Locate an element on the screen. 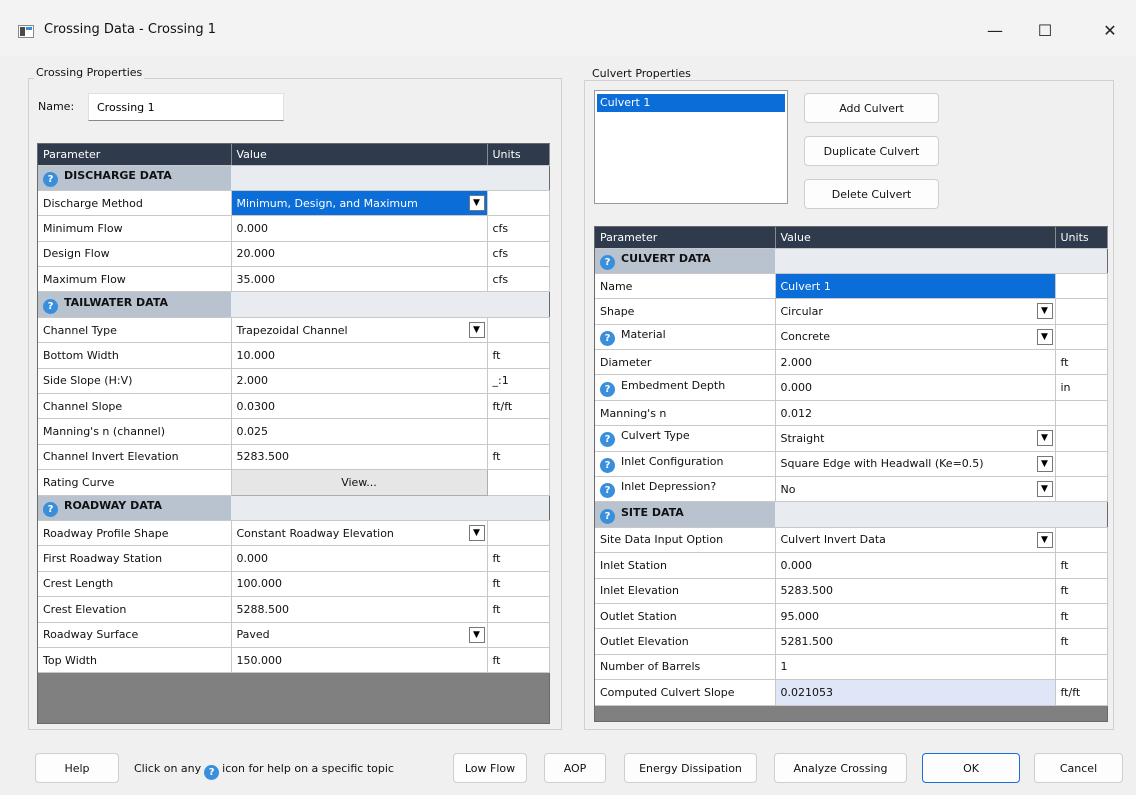 The width and height of the screenshot is (1136, 795). value-crest-elevation: 5288.500 is located at coordinates (359, 609).